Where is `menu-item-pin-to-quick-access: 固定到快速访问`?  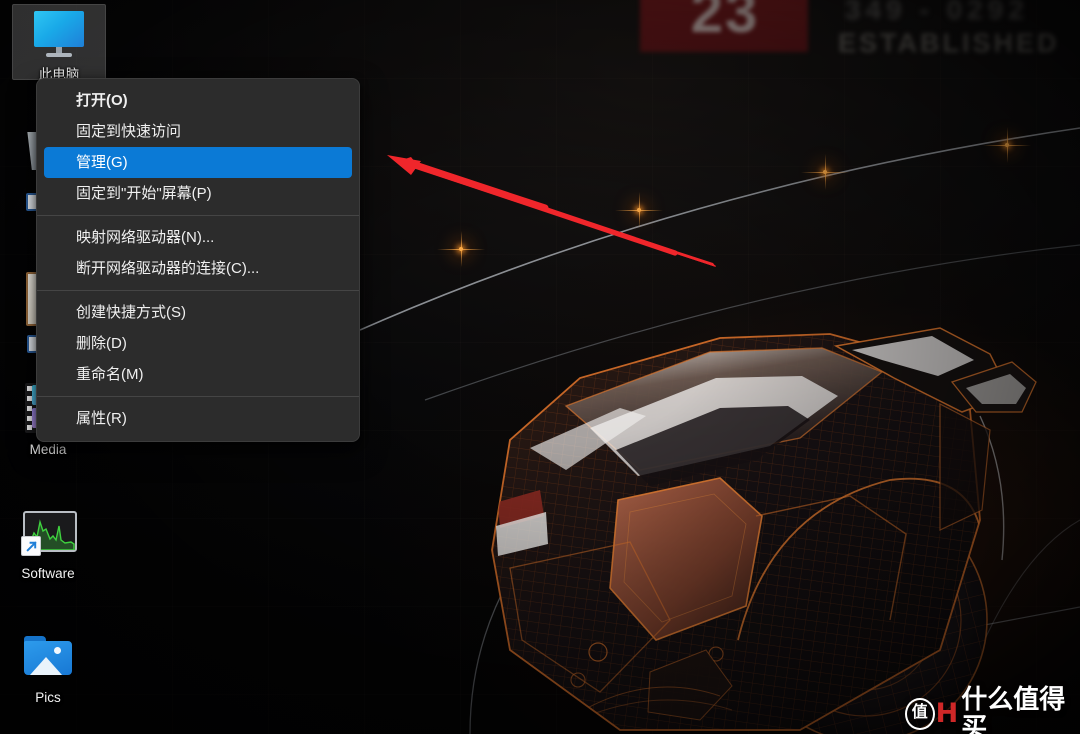
menu-item-pin-to-quick-access: 固定到快速访问 is located at coordinates (198, 131).